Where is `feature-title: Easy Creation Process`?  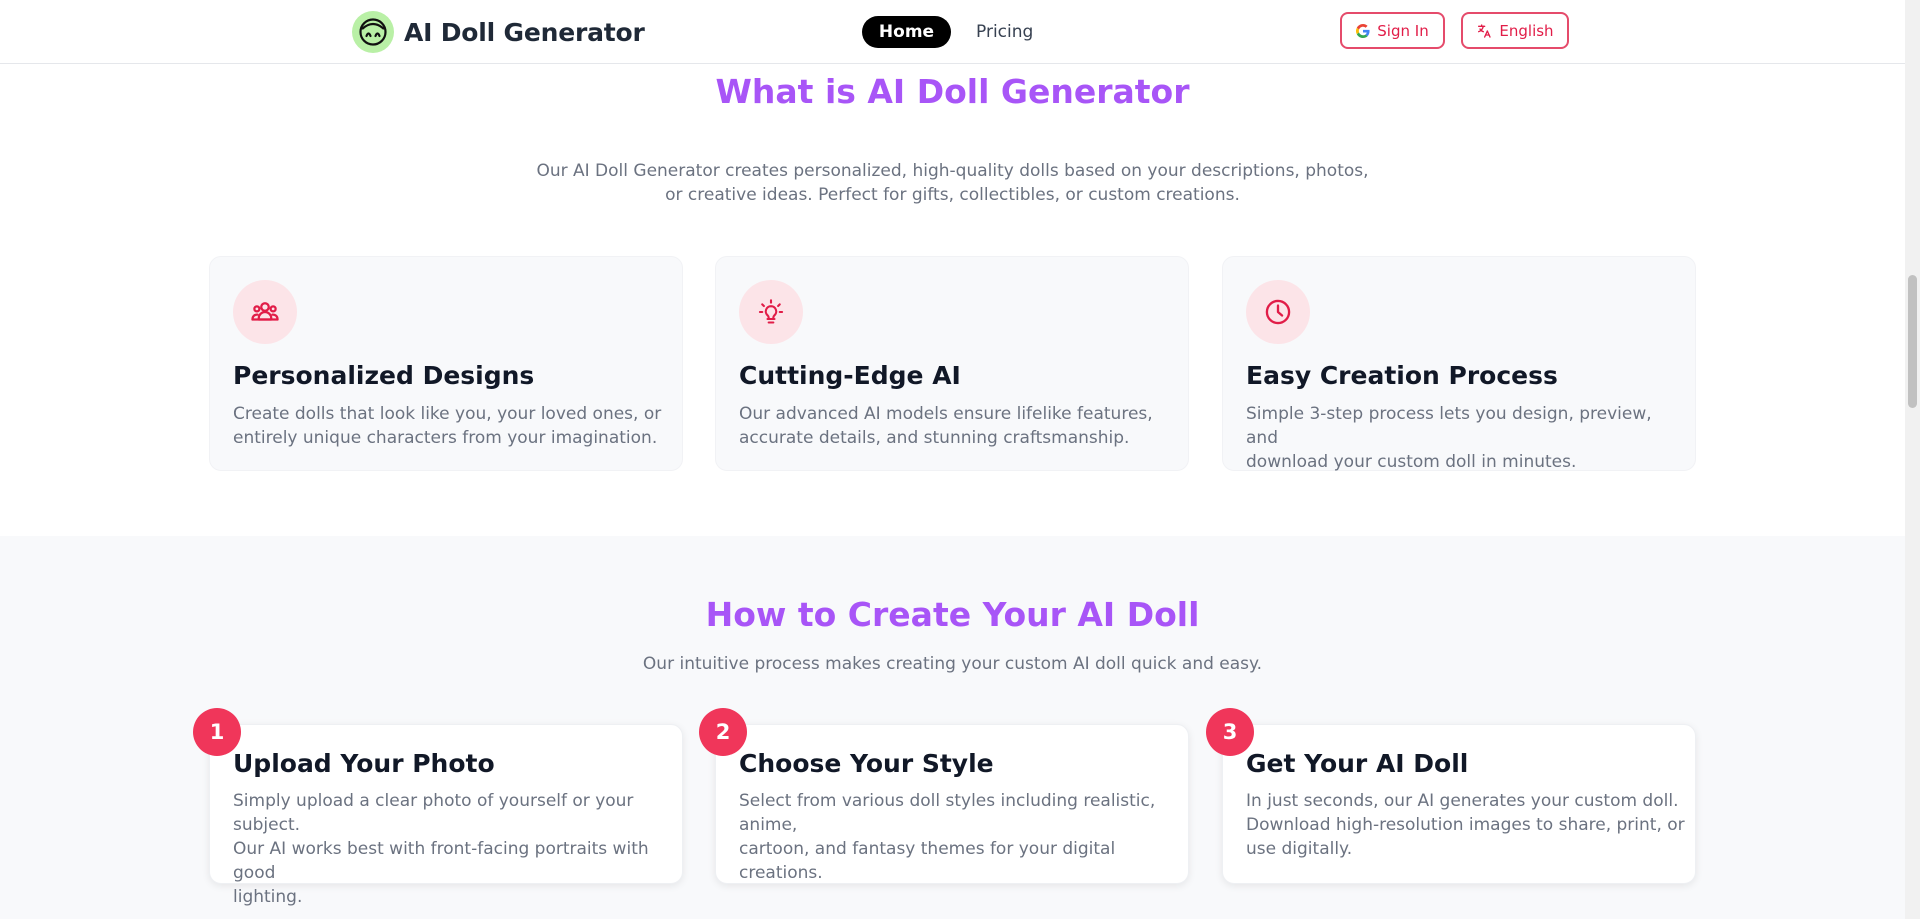 feature-title: Easy Creation Process is located at coordinates (1402, 375).